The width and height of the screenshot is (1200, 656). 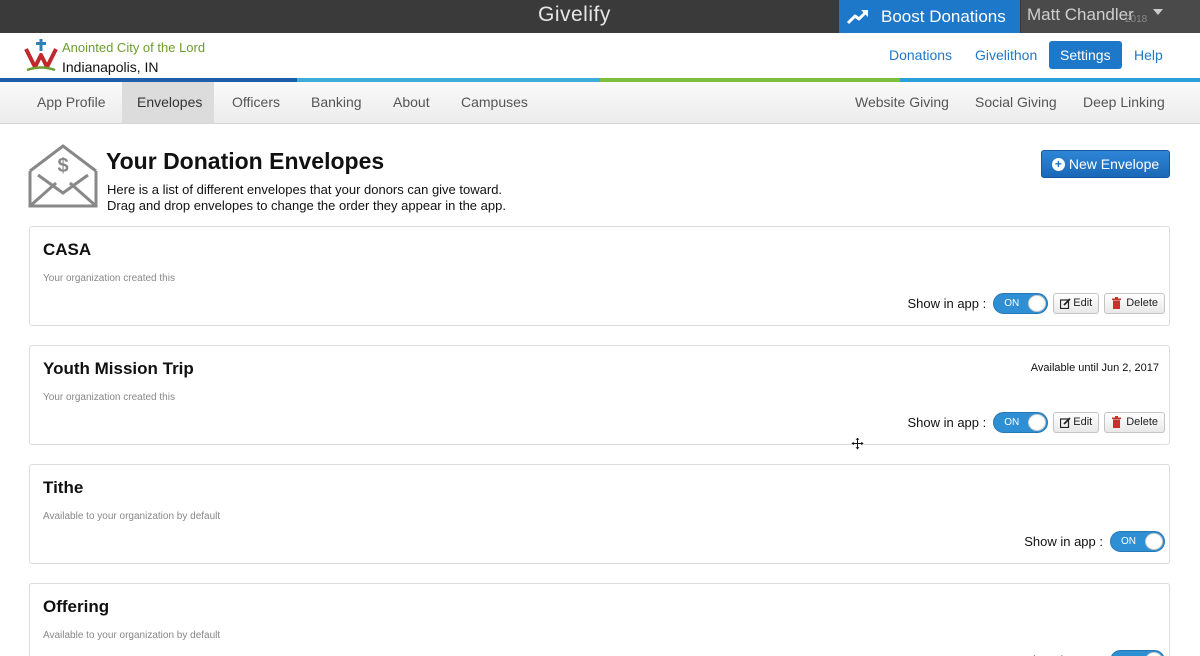 I want to click on tab-officers: Officers, so click(x=256, y=102).